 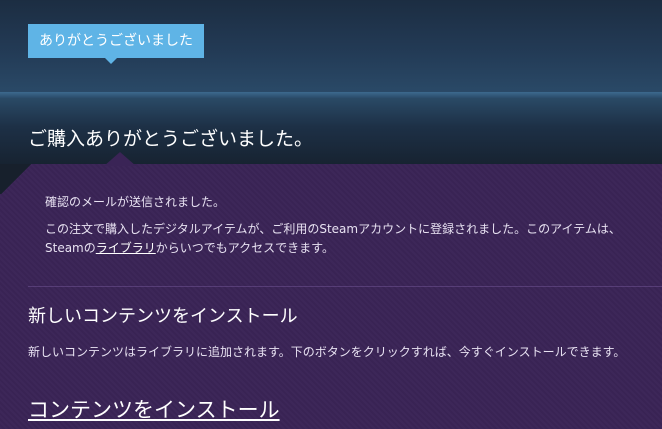 What do you see at coordinates (154, 409) in the screenshot?
I see `install-content-link: コンテンツをインストール` at bounding box center [154, 409].